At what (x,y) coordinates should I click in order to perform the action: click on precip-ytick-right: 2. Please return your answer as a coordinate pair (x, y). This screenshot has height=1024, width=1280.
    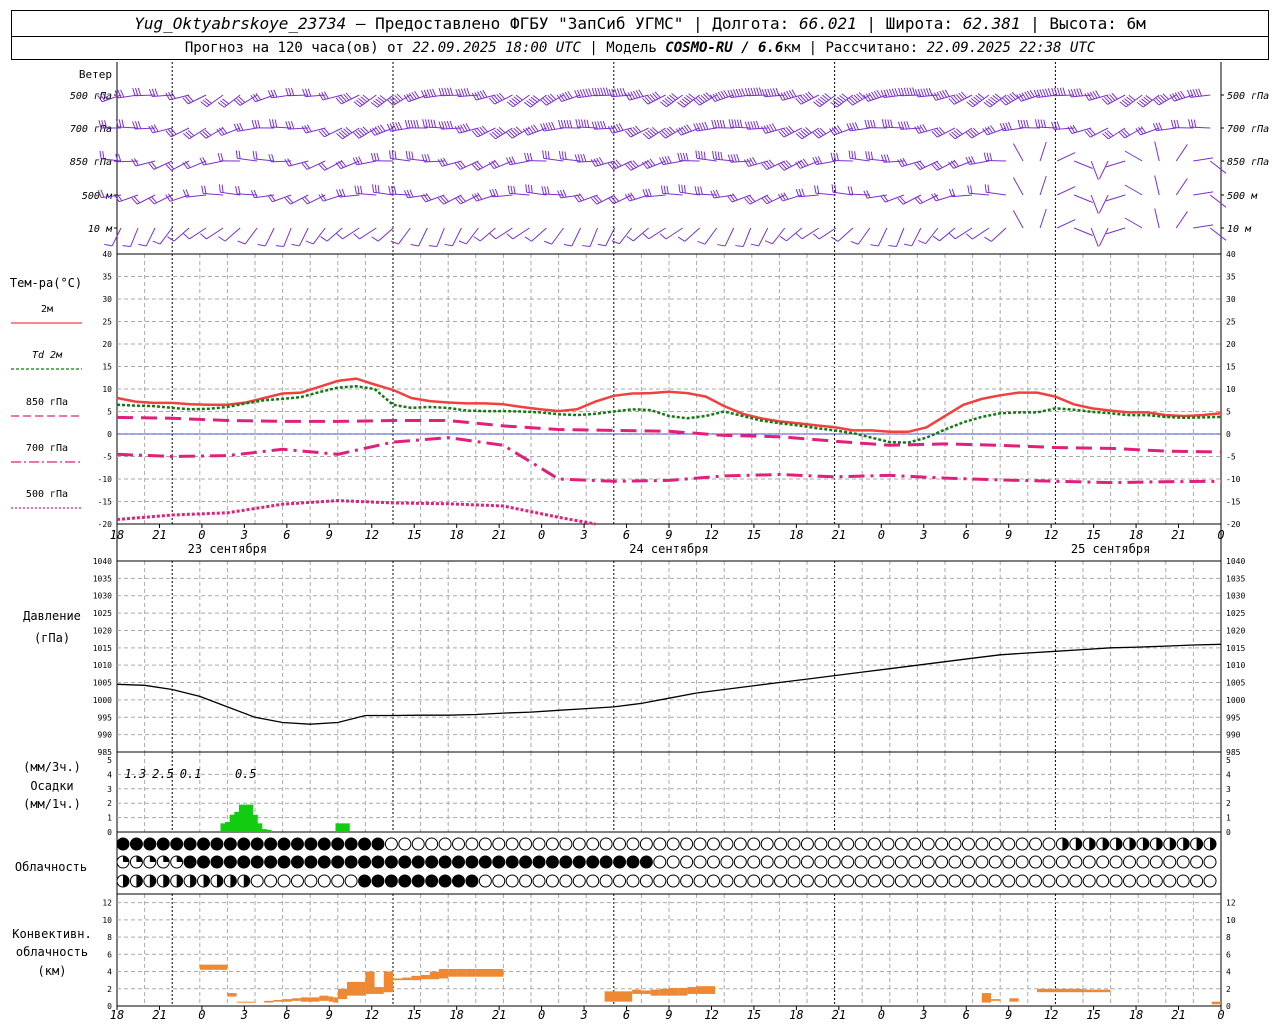
    Looking at the image, I should click on (1228, 803).